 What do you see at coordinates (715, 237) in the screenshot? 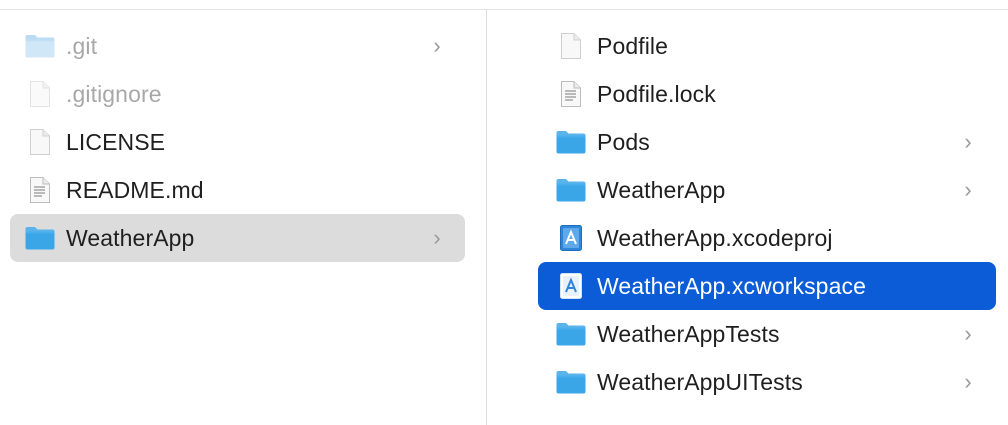
I see `list-item-label: WeatherApp.xcodeproj` at bounding box center [715, 237].